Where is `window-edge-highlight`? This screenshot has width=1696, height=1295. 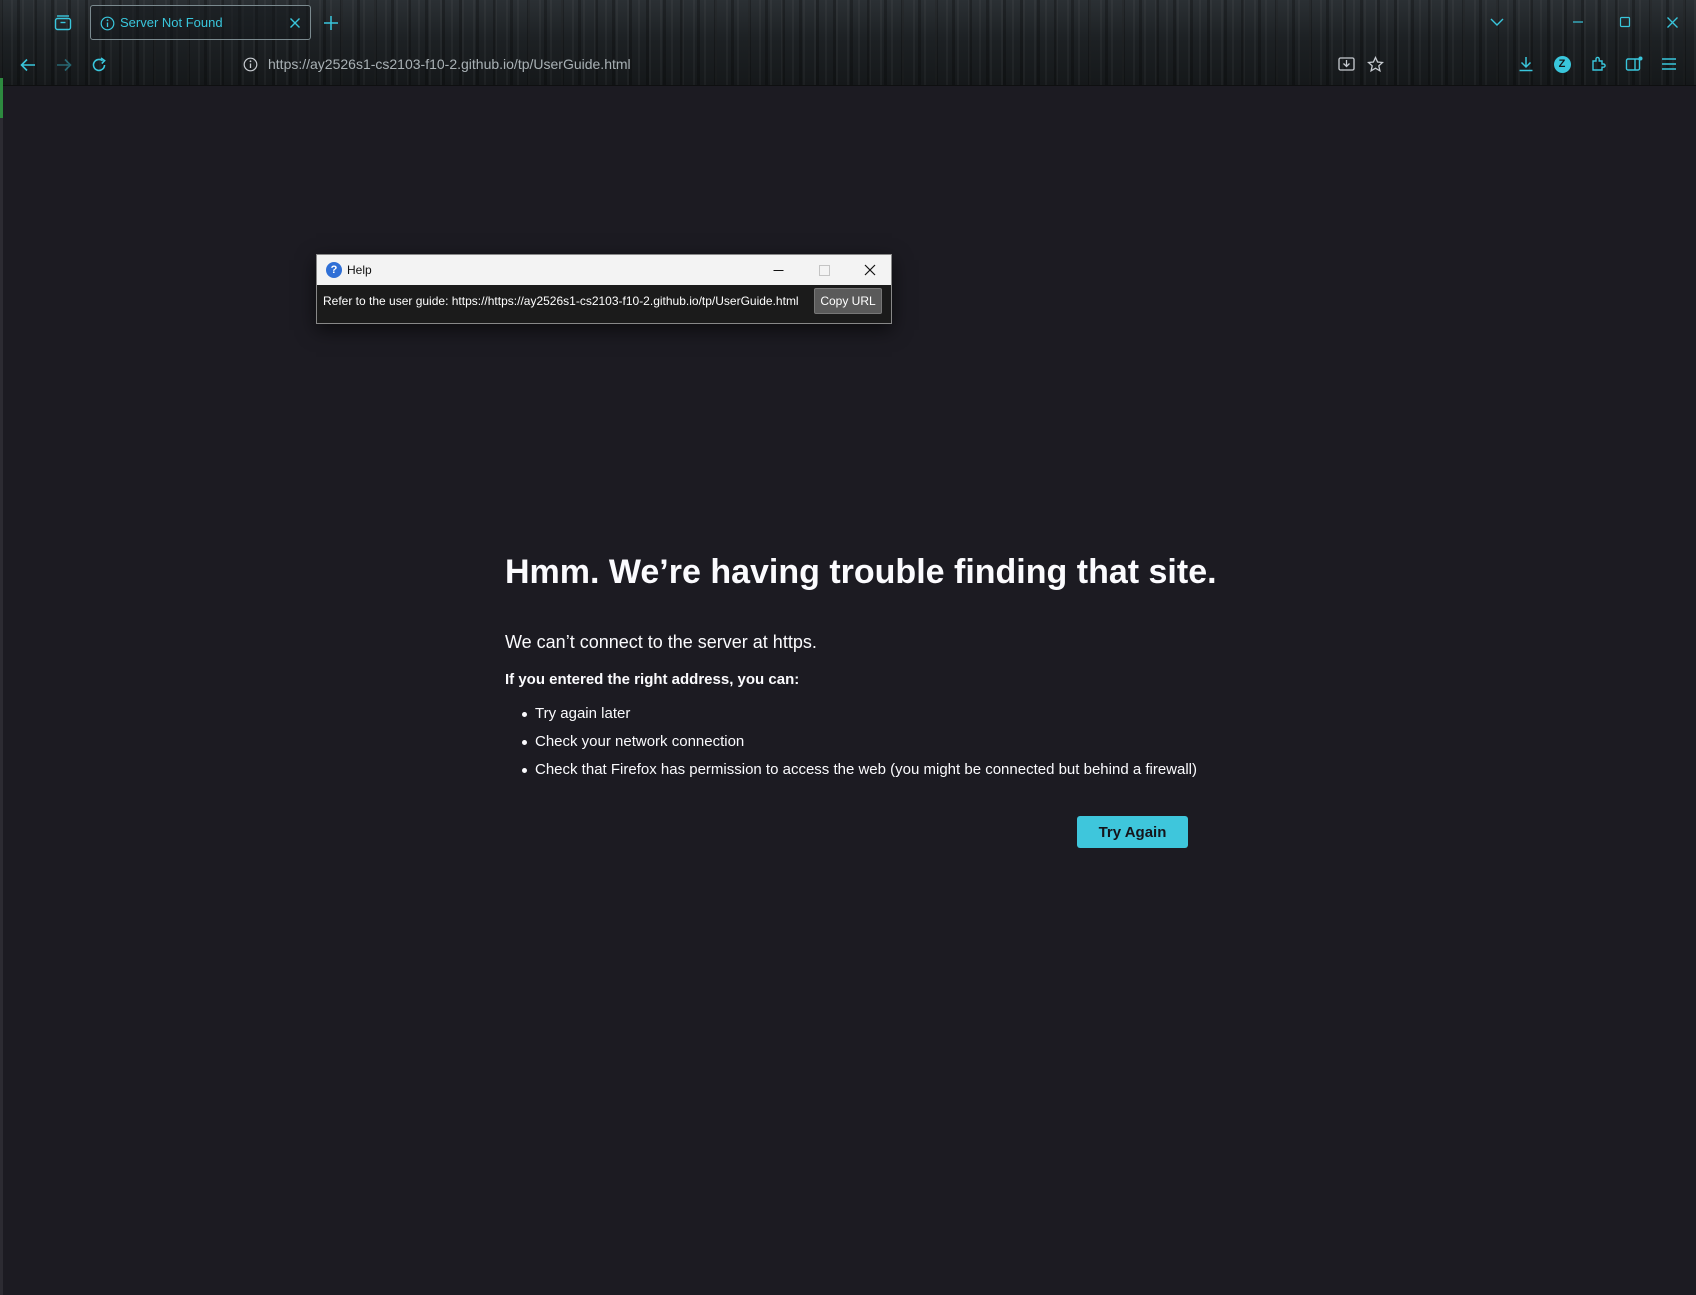 window-edge-highlight is located at coordinates (1, 98).